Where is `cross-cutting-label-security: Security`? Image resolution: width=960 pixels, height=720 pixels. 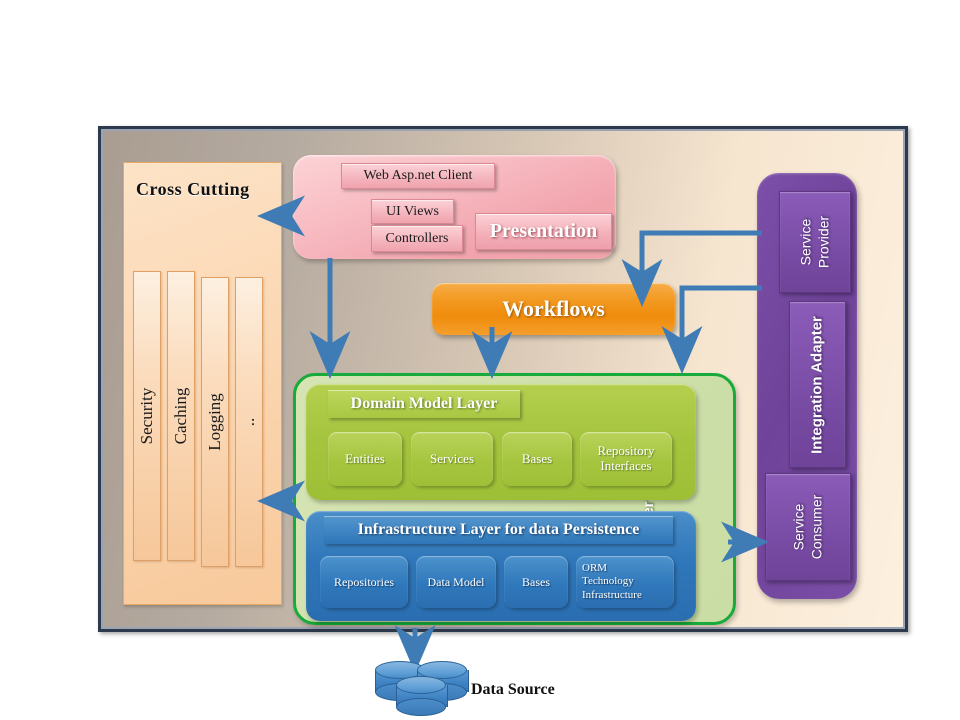
cross-cutting-label-security: Security is located at coordinates (146, 416).